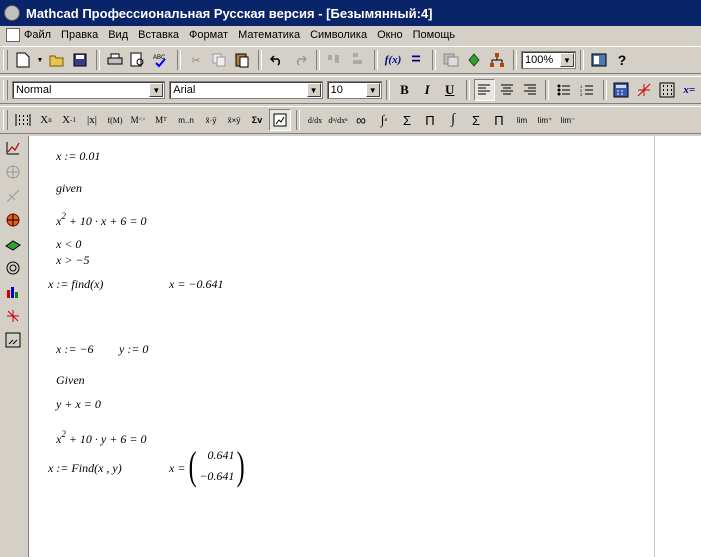 The height and width of the screenshot is (557, 701). Describe the element at coordinates (545, 120) in the screenshot. I see `limit-right-icon: lim⁺` at that location.